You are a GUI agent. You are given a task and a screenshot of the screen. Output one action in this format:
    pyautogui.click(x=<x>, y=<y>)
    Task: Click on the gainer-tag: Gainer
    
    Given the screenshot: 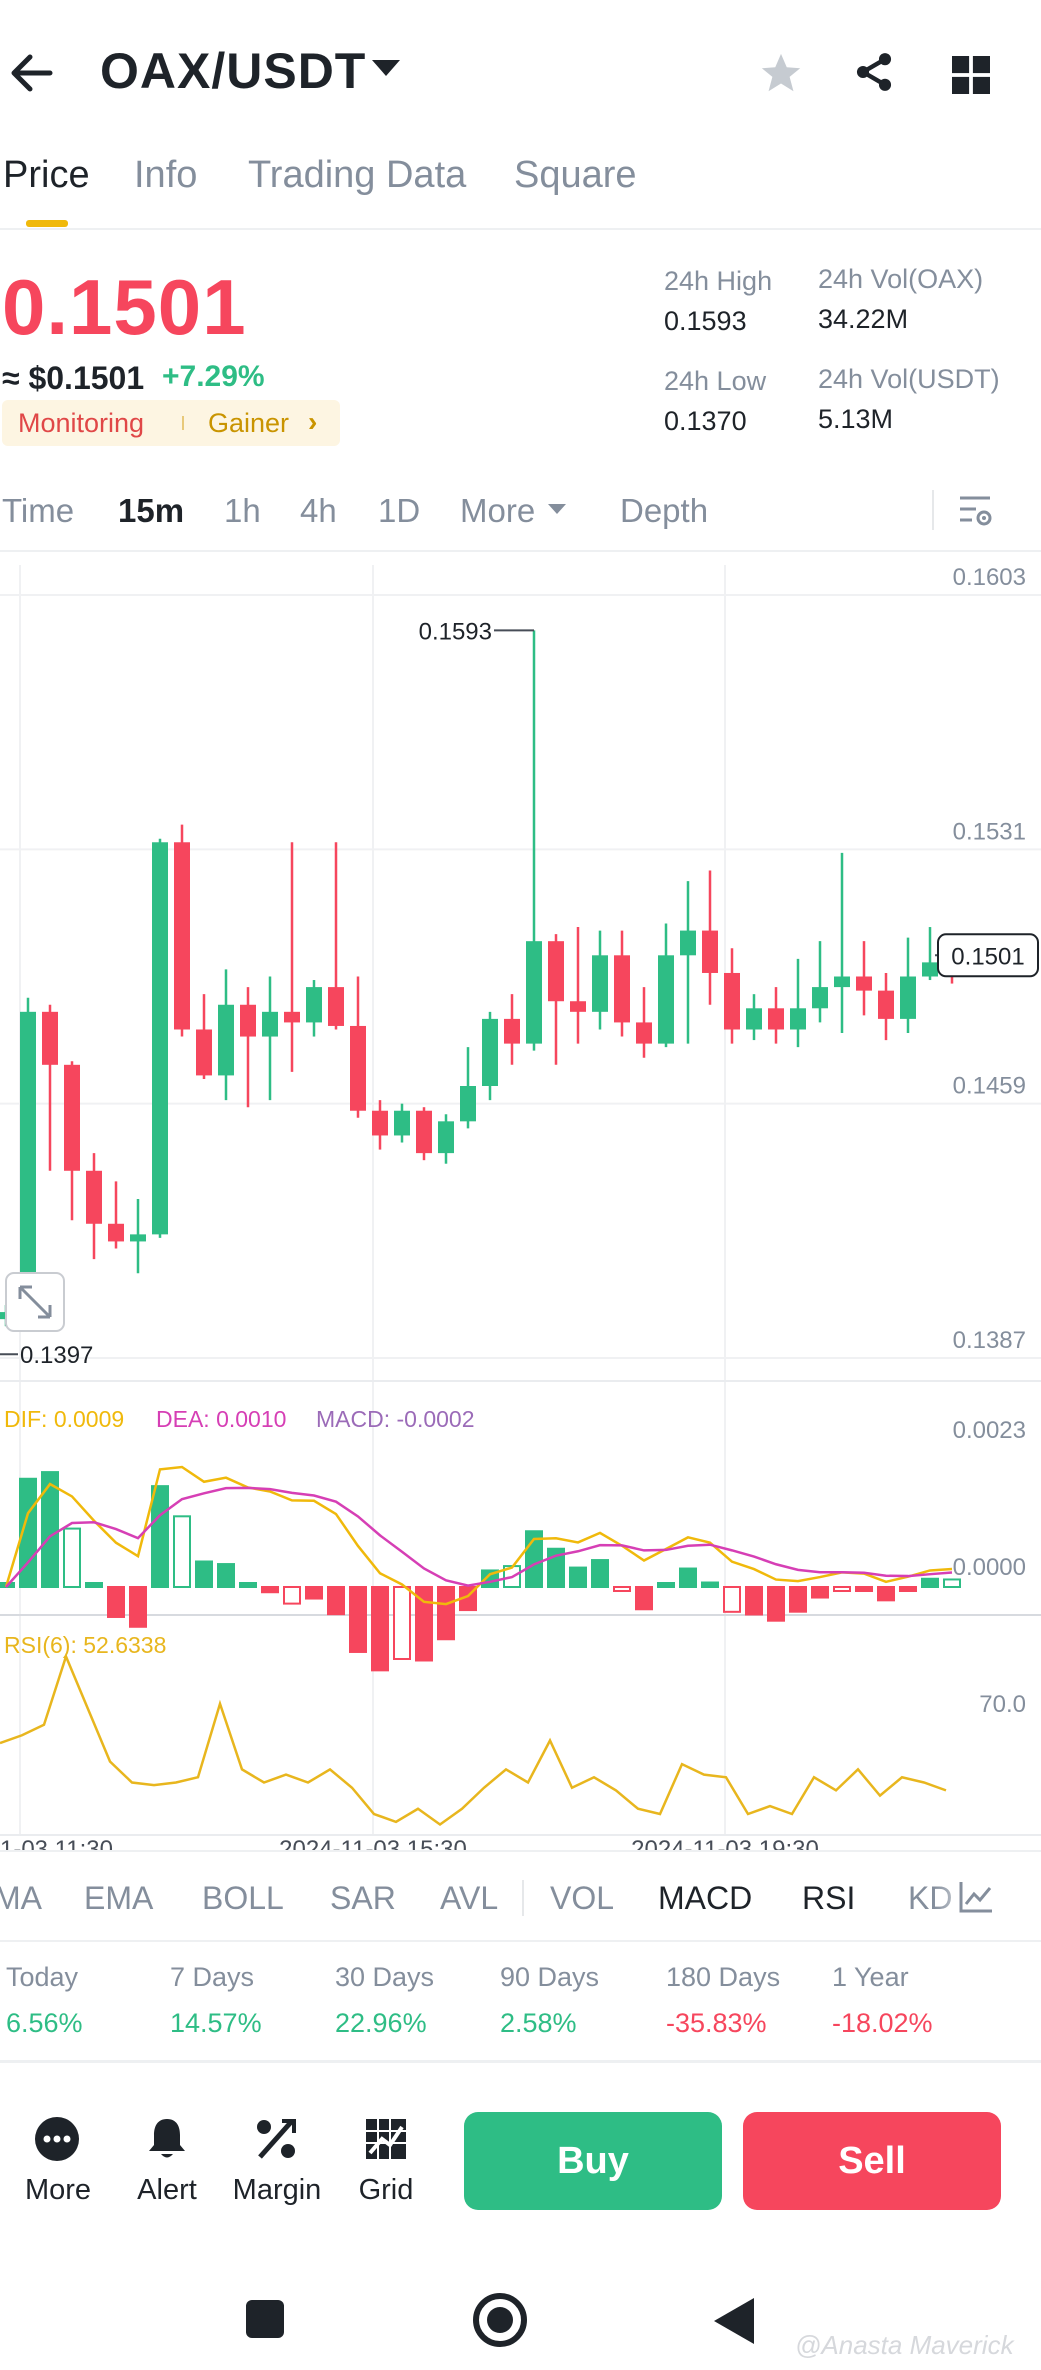 What is the action you would take?
    pyautogui.click(x=248, y=423)
    